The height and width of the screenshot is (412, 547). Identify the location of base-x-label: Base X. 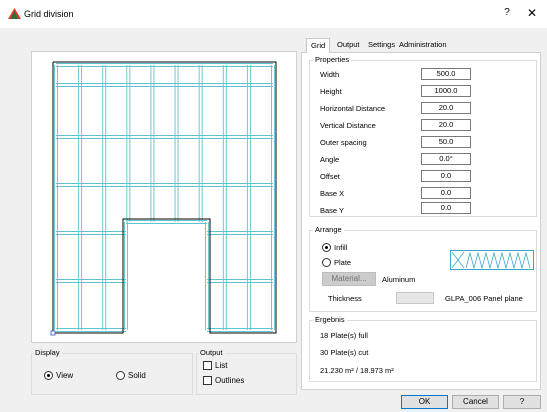
(332, 193).